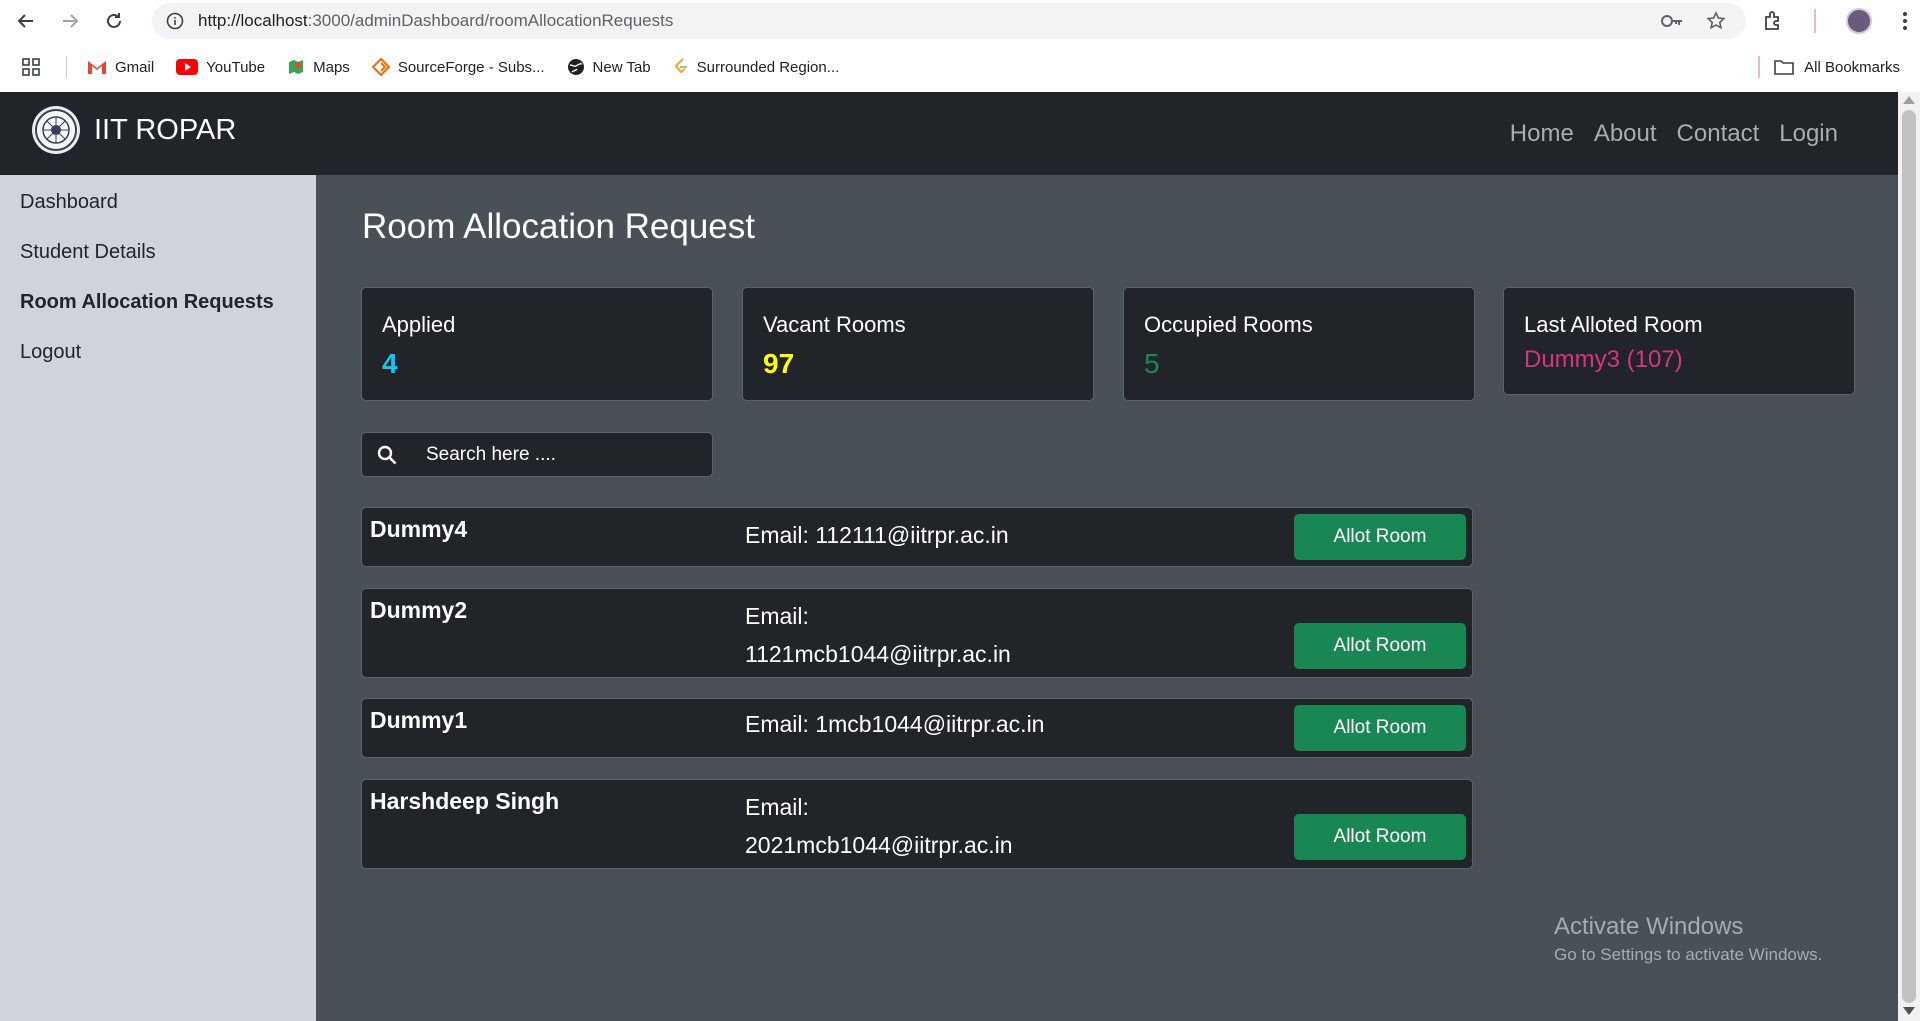 The height and width of the screenshot is (1021, 1920). I want to click on stat-card-occupied-rooms: Occupied Rooms 5, so click(1299, 344).